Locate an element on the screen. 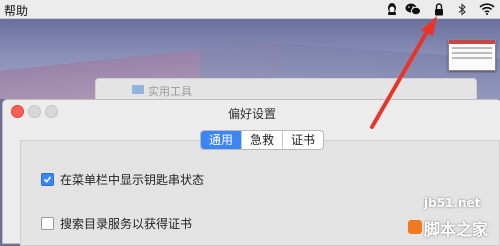 This screenshot has height=246, width=500. menu-help: 帮助 is located at coordinates (16, 10).